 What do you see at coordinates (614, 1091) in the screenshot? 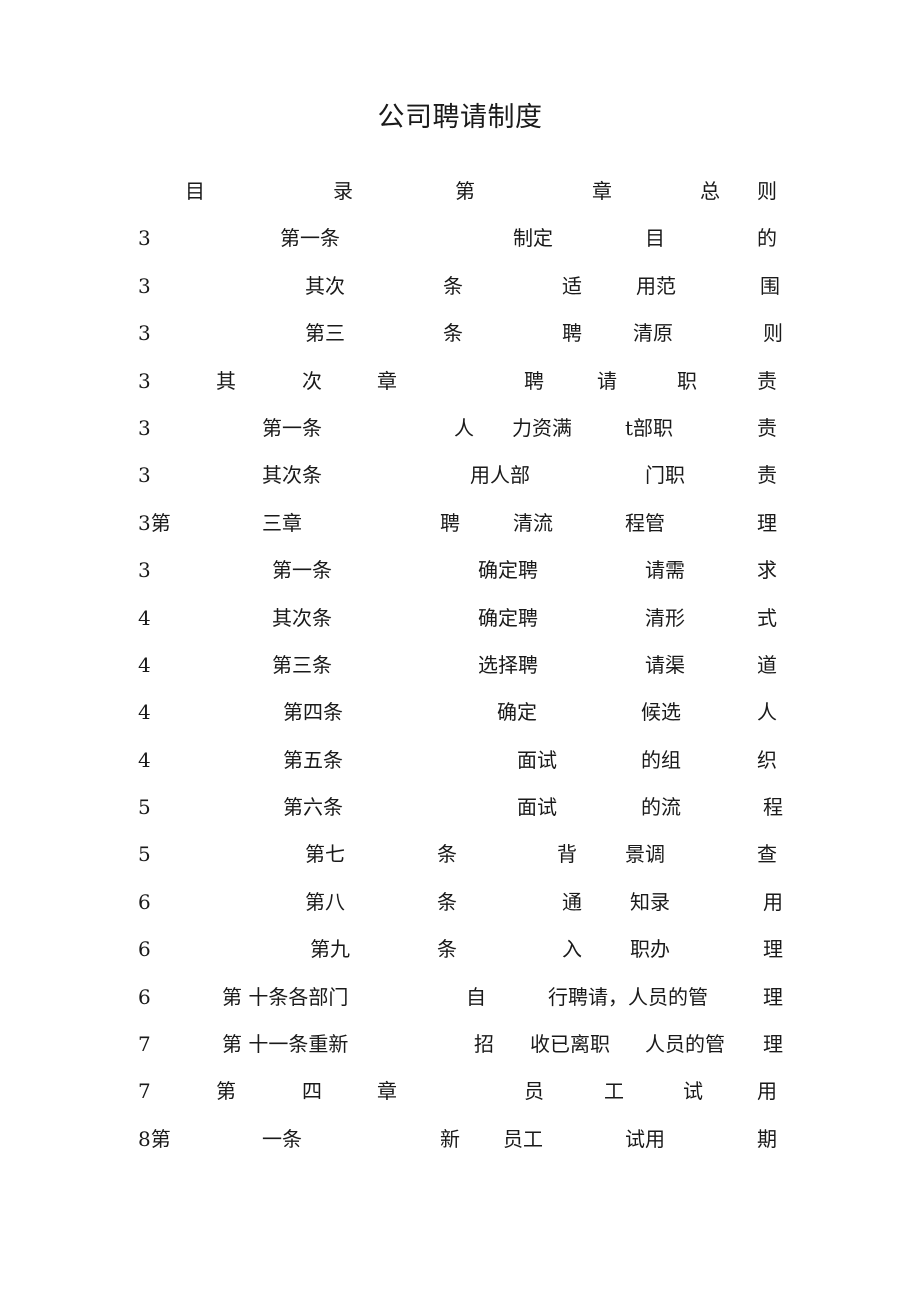
I see `toc-segment: 工` at bounding box center [614, 1091].